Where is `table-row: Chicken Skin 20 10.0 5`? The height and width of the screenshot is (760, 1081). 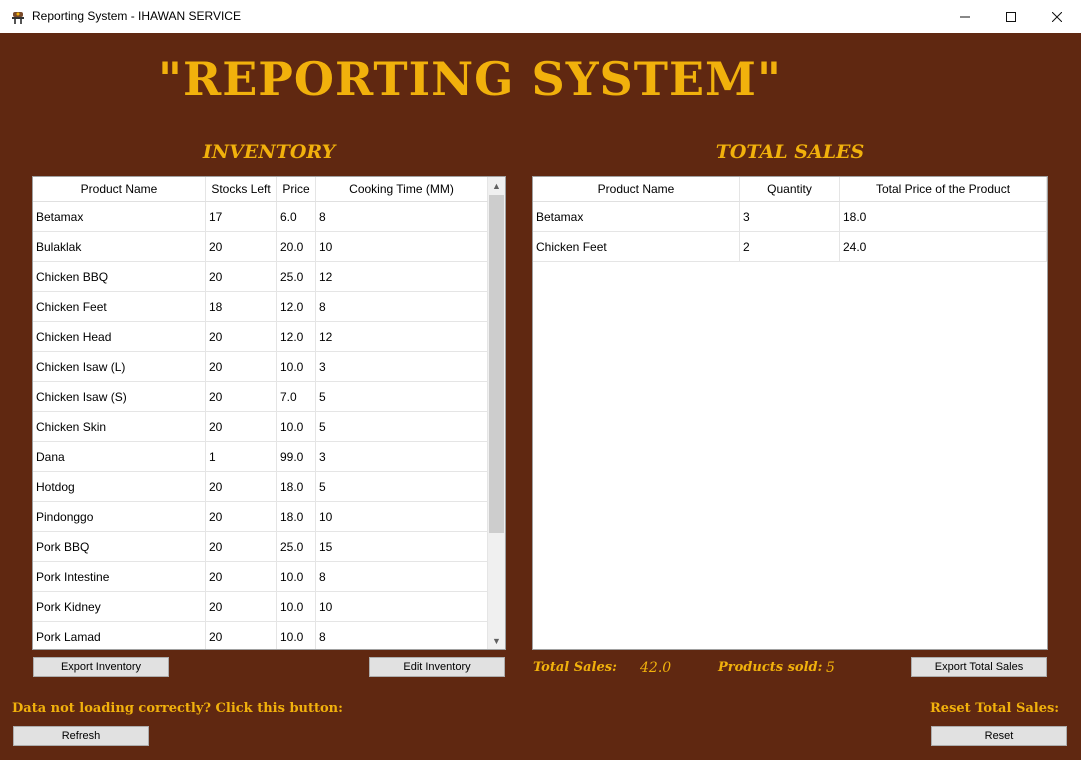 table-row: Chicken Skin 20 10.0 5 is located at coordinates (269, 427).